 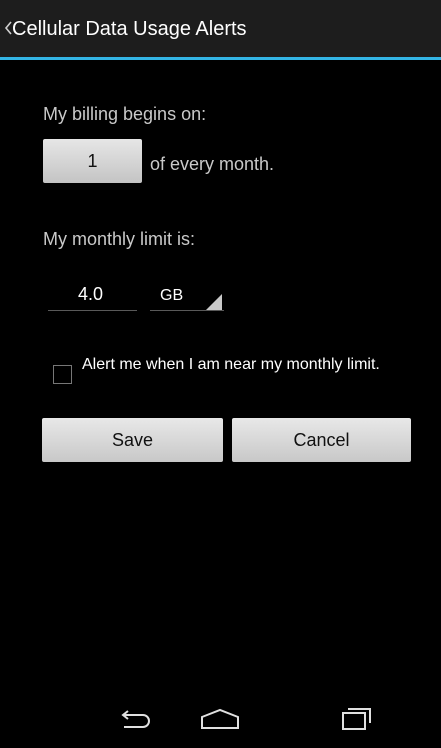 I want to click on nav-recents-button, so click(x=357, y=719).